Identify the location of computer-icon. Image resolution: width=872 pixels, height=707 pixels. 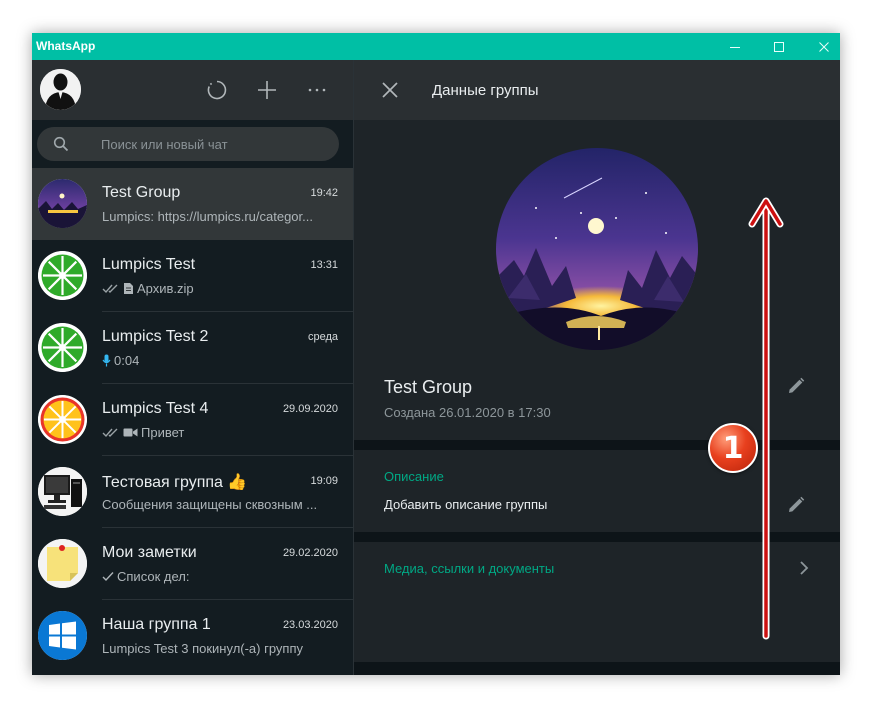
(62, 491).